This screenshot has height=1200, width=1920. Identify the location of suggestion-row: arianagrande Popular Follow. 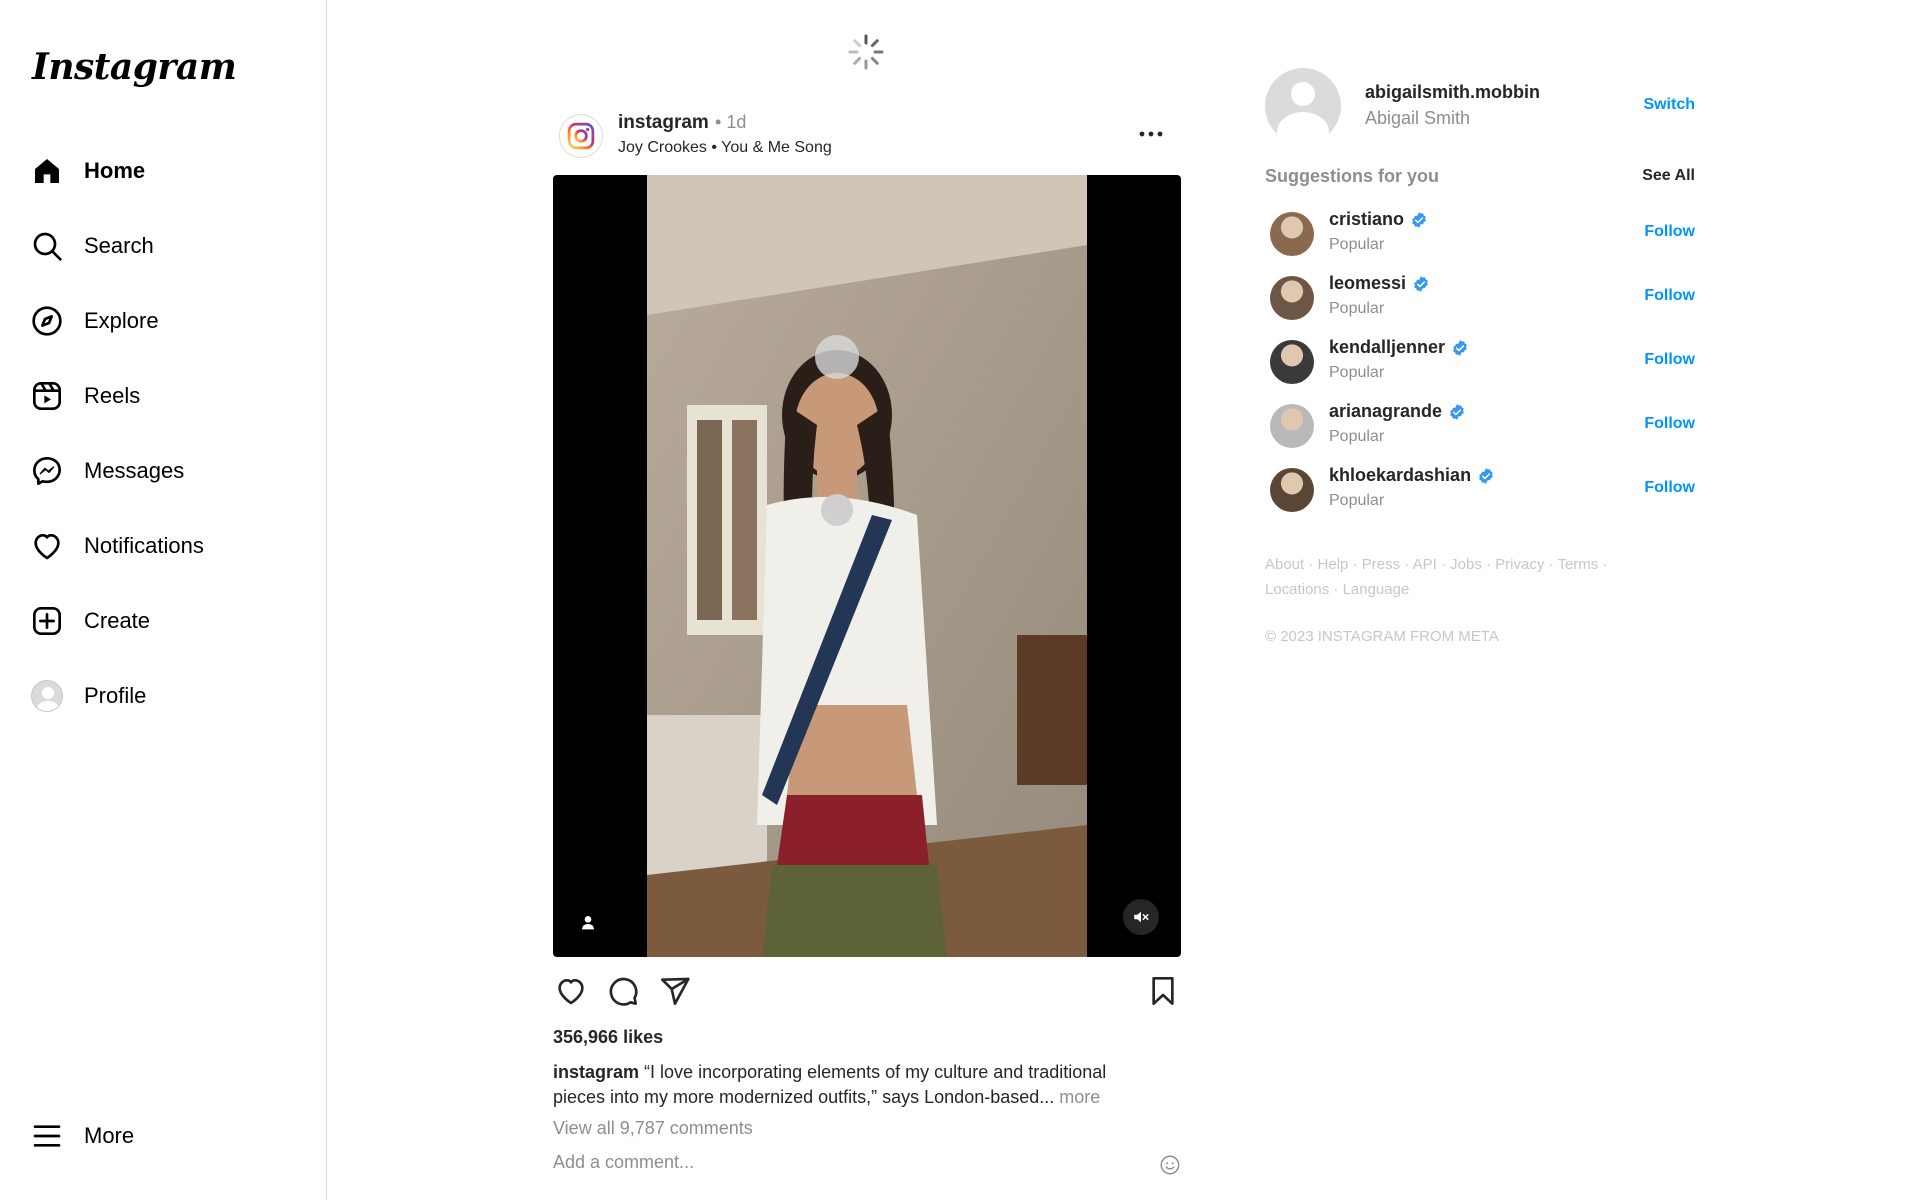
(1480, 428).